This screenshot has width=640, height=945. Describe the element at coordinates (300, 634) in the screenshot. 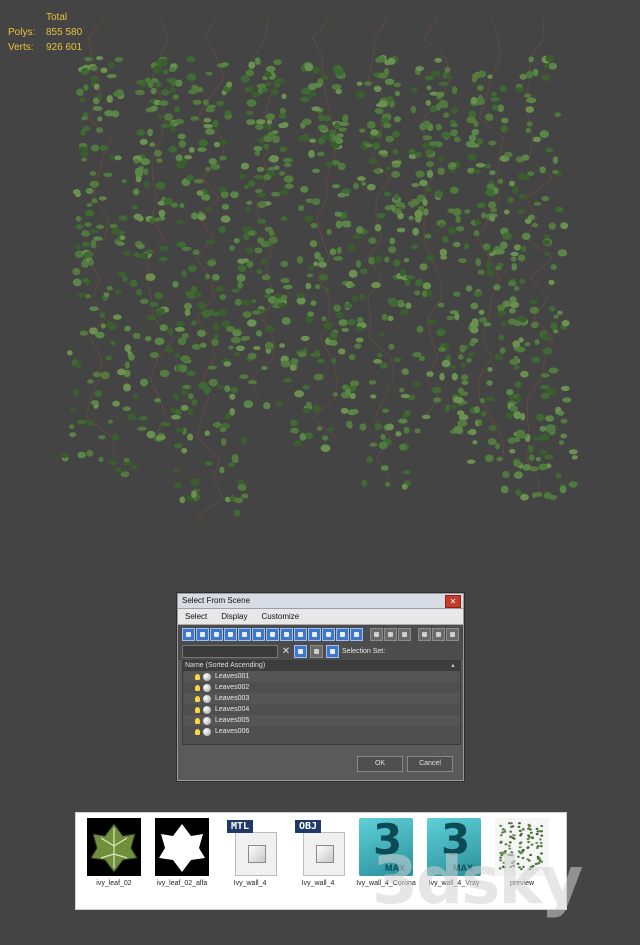

I see `display-bones-icon` at that location.